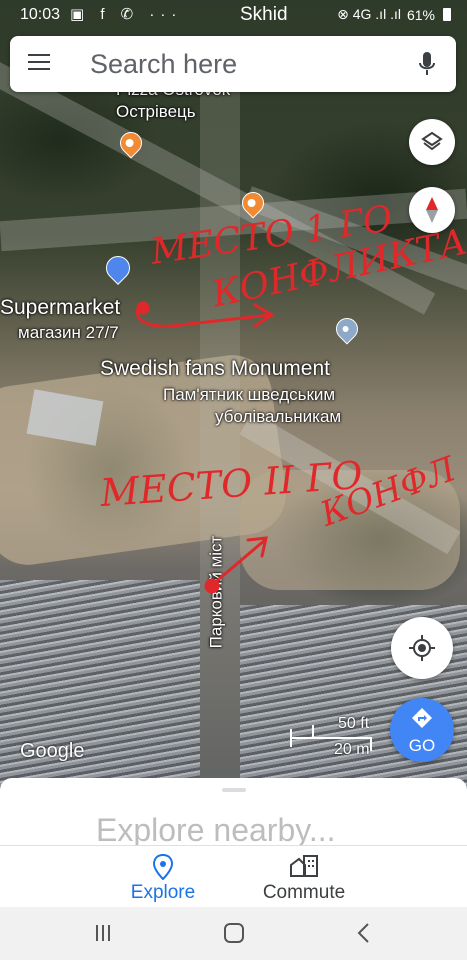 The height and width of the screenshot is (960, 467). I want to click on scale-meters: 20 m, so click(352, 749).